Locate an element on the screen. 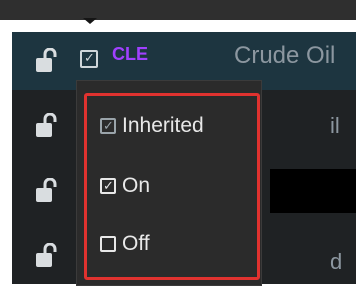  row-description-partial: d is located at coordinates (336, 261).